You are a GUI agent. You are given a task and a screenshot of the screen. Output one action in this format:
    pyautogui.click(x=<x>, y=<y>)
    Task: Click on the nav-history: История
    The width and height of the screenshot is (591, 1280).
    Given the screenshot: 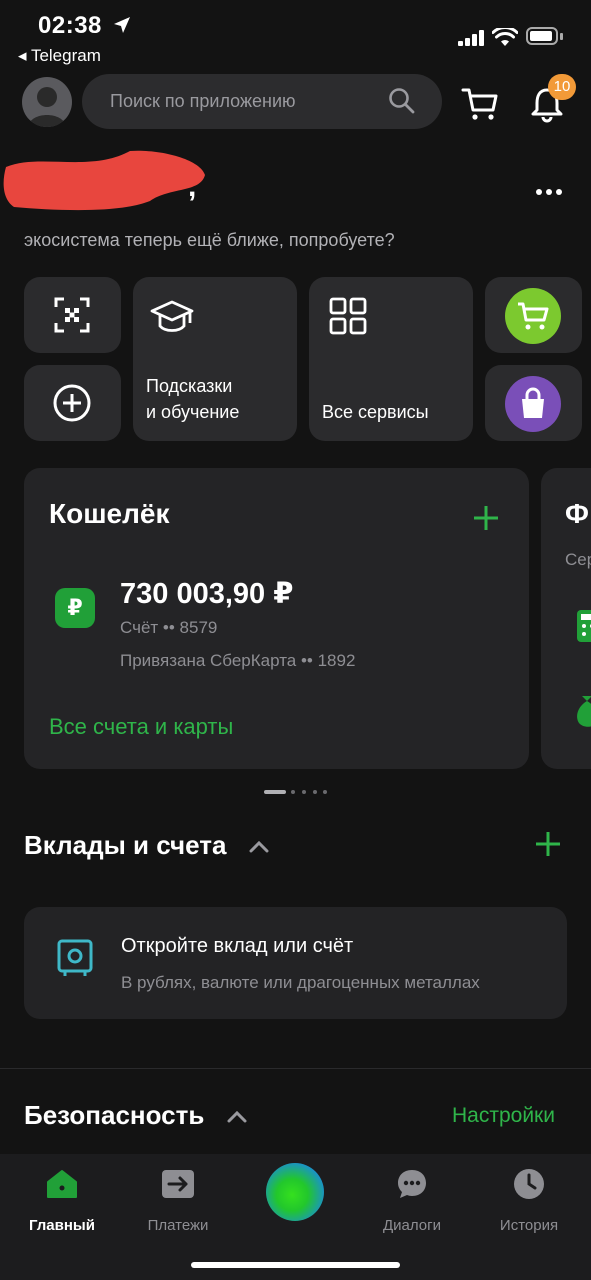 What is the action you would take?
    pyautogui.click(x=529, y=1199)
    